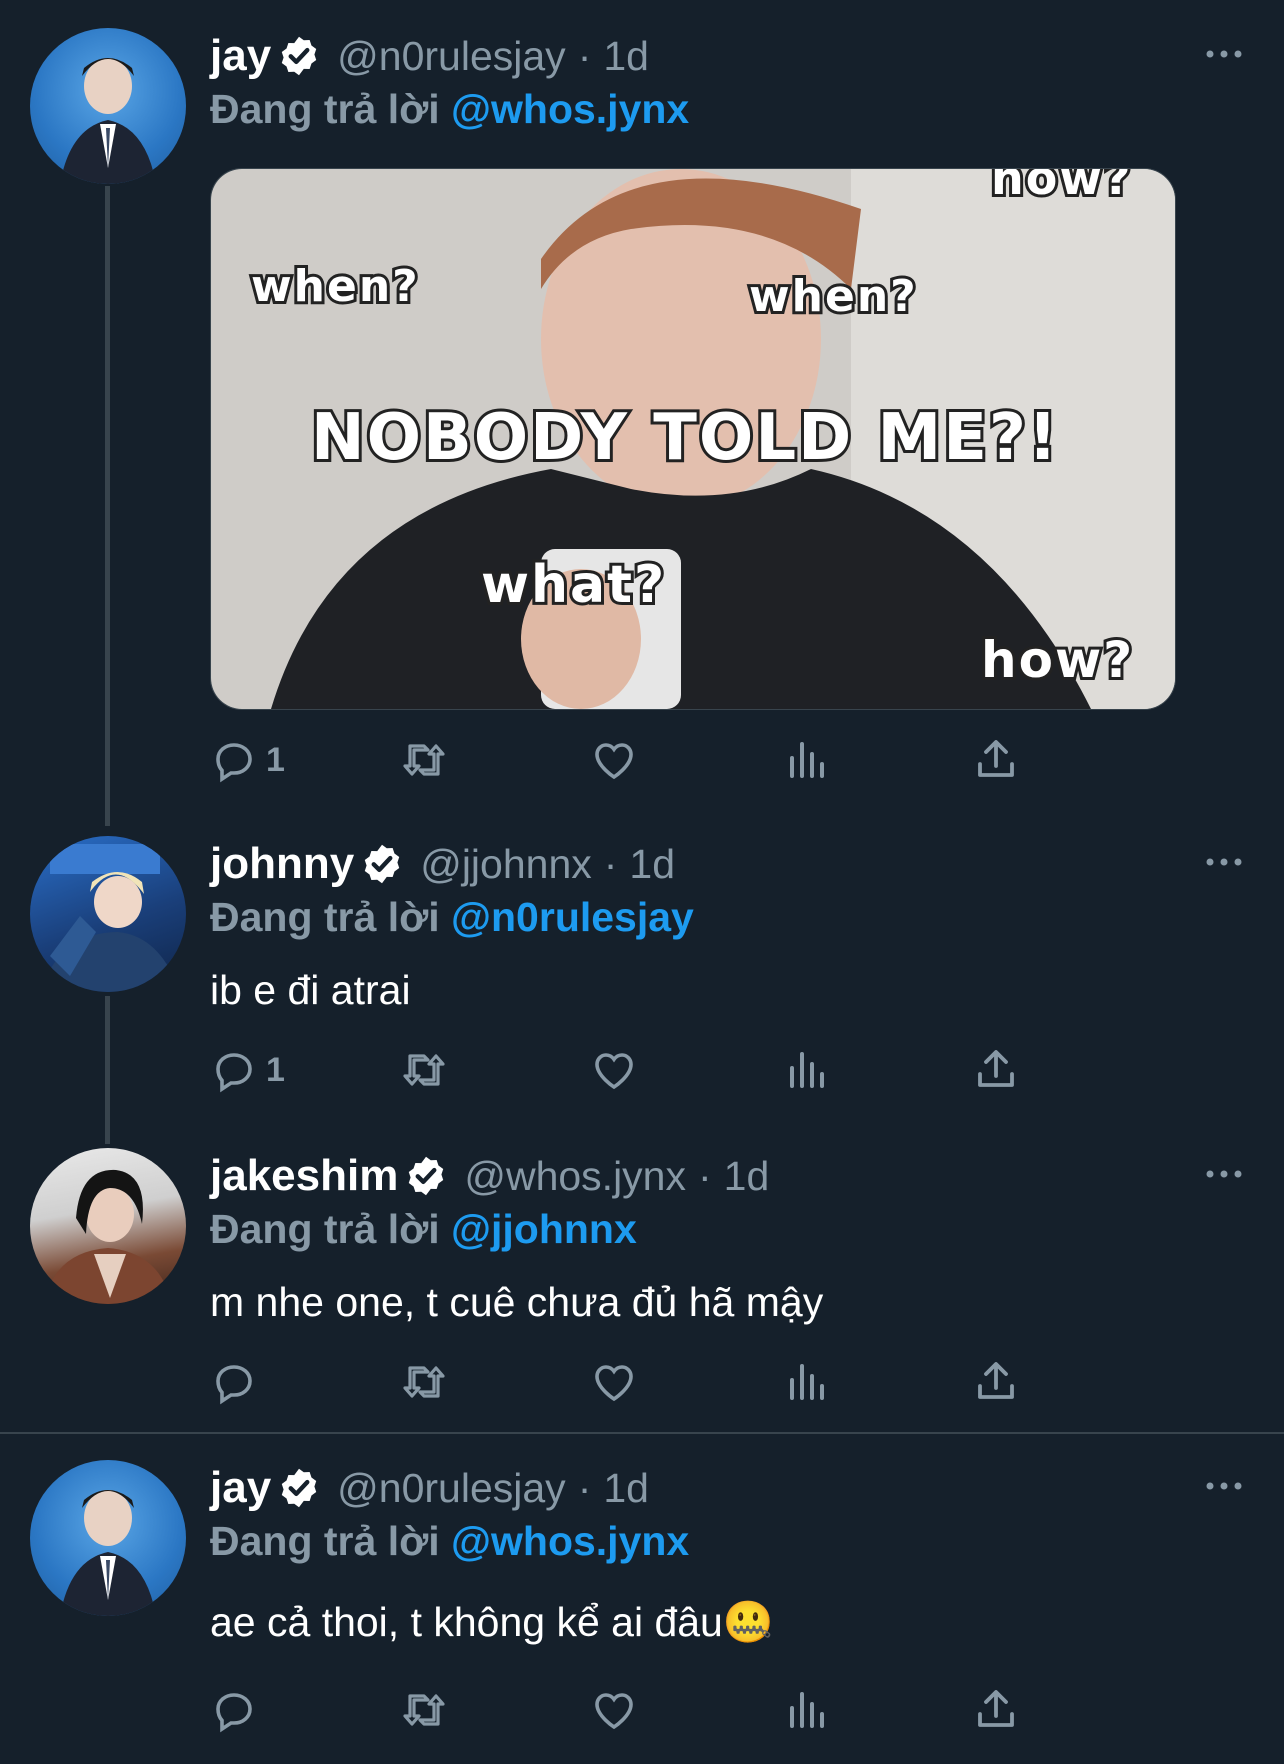  I want to click on reply-to-link: @n0rulesjay, so click(572, 917).